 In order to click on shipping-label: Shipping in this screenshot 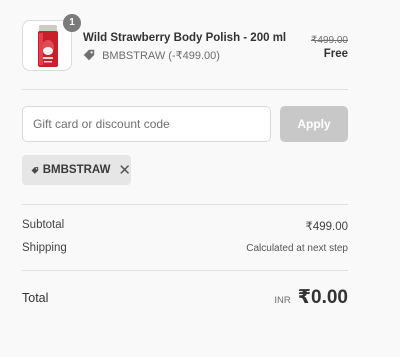, I will do `click(44, 248)`.